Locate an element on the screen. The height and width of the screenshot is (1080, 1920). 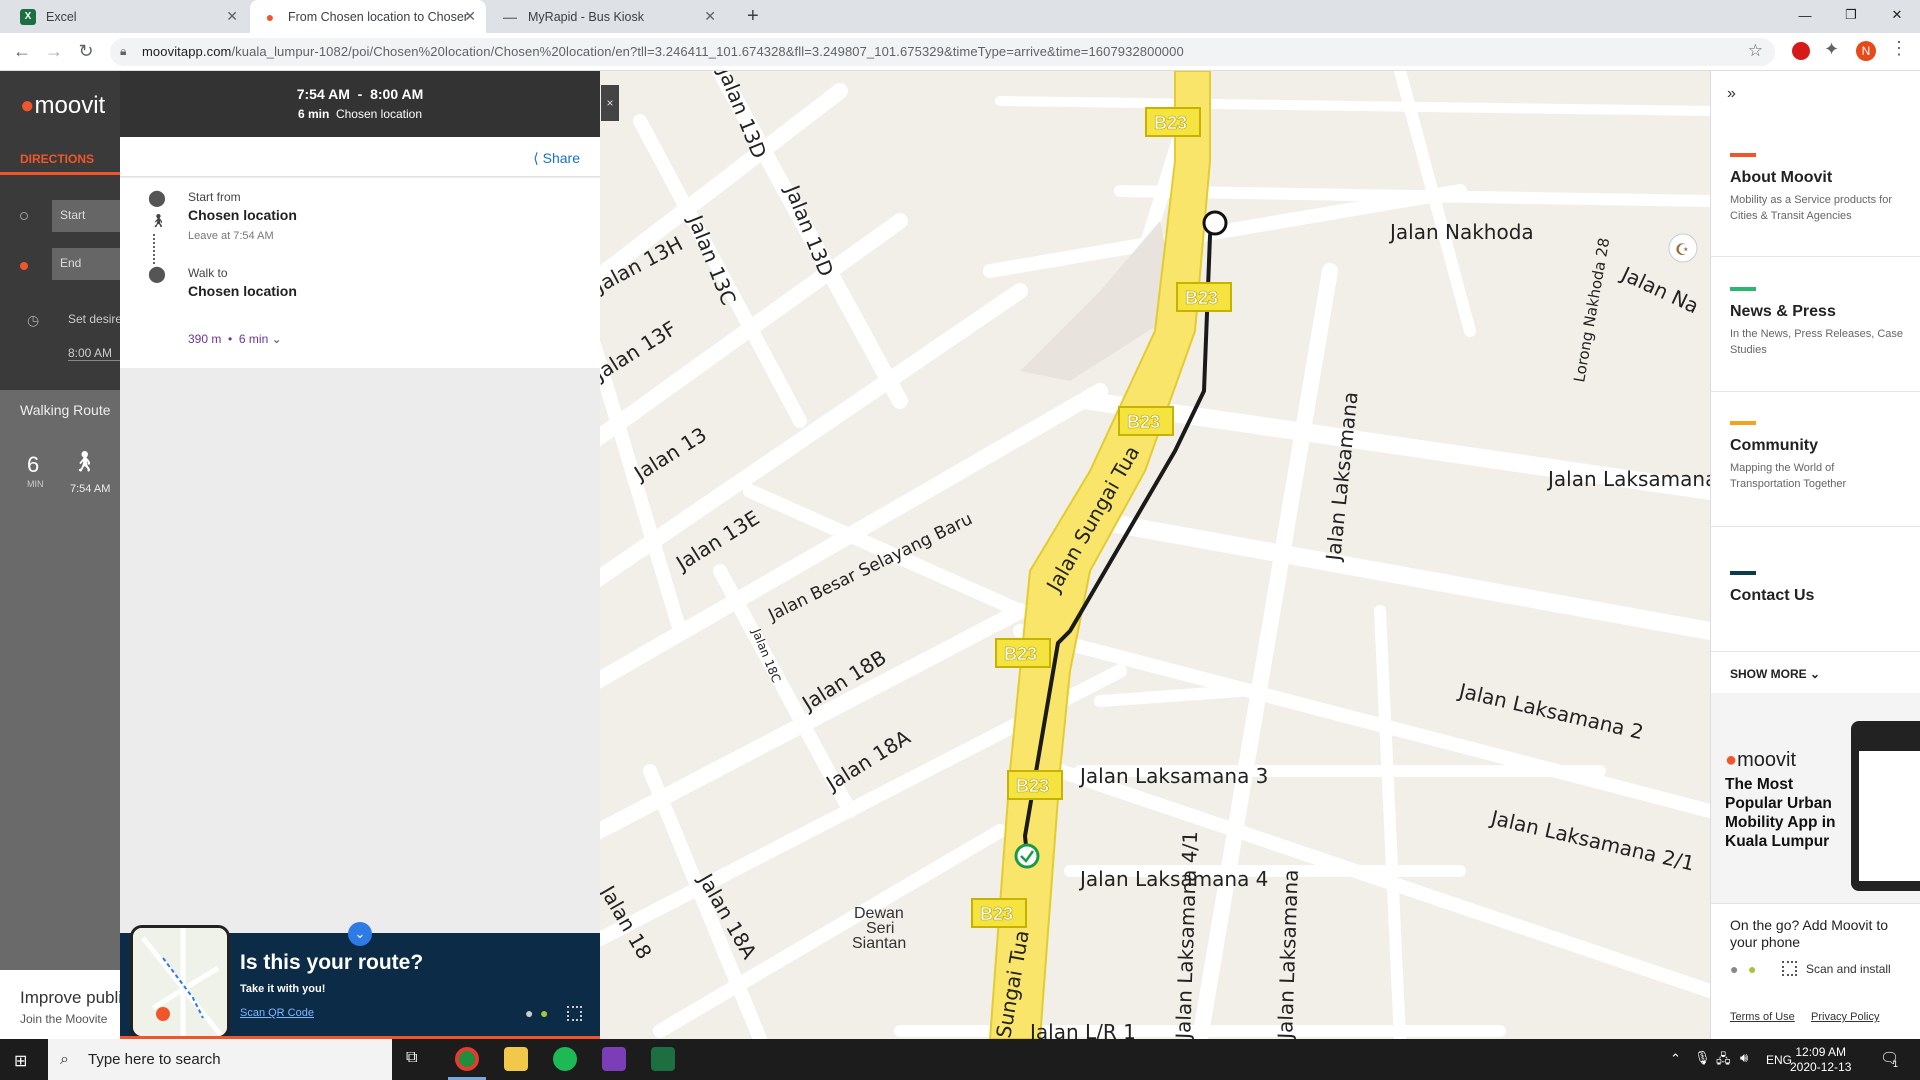
tab-directions: DIRECTIONS is located at coordinates (57, 159).